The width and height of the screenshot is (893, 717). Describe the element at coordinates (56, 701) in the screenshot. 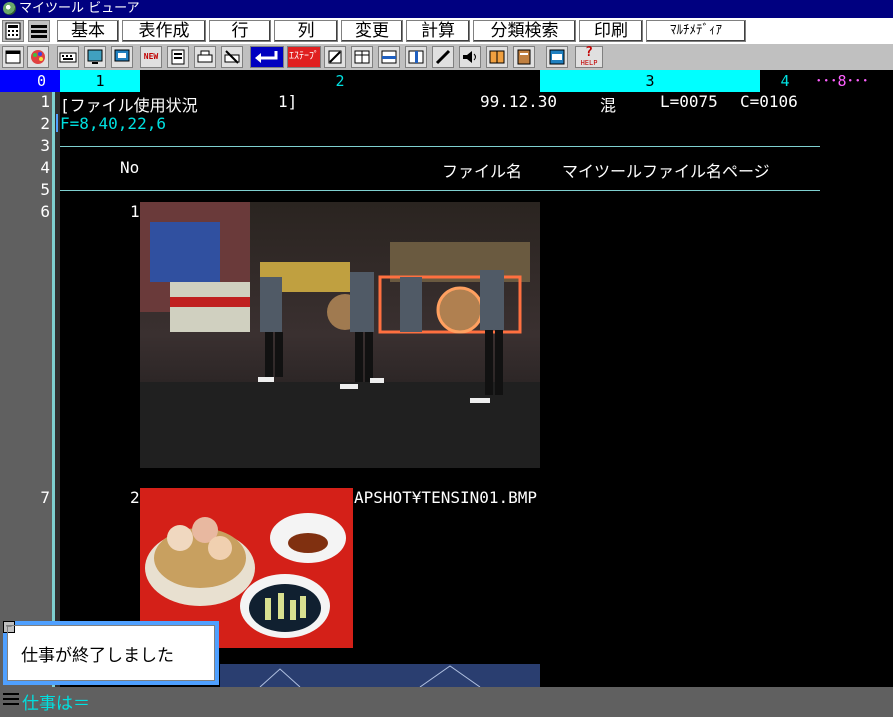

I see `command-prompt: 仕事は＝` at that location.